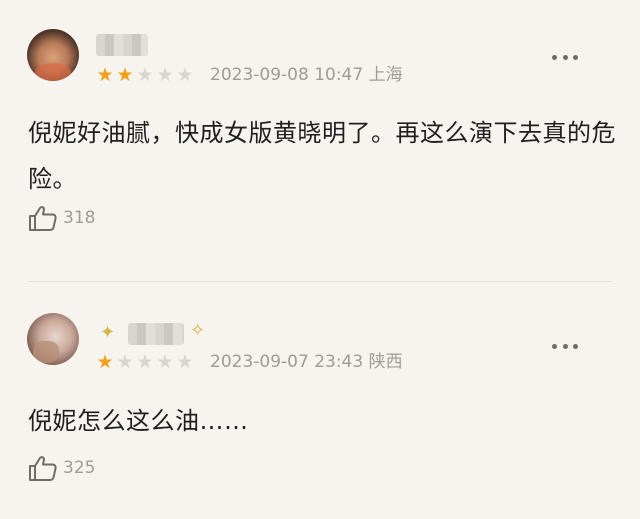 The width and height of the screenshot is (640, 519). I want to click on like-button: 318, so click(61, 218).